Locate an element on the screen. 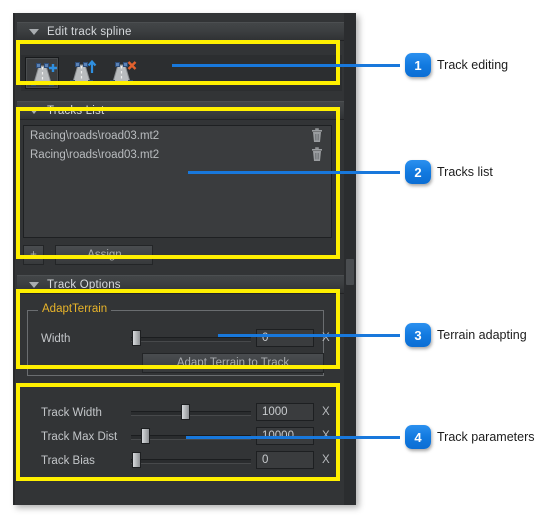 This screenshot has height=521, width=550. road-plus-icon is located at coordinates (44, 74).